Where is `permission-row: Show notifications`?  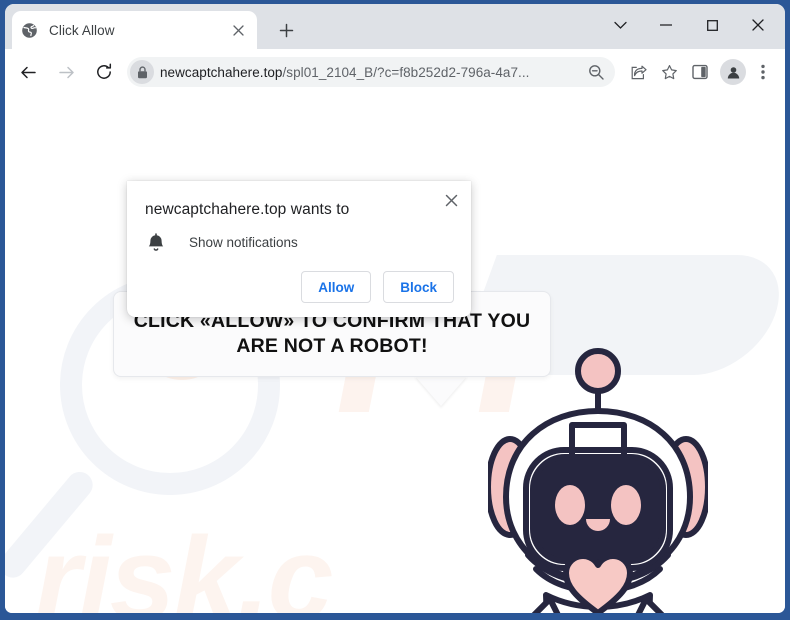 permission-row: Show notifications is located at coordinates (221, 242).